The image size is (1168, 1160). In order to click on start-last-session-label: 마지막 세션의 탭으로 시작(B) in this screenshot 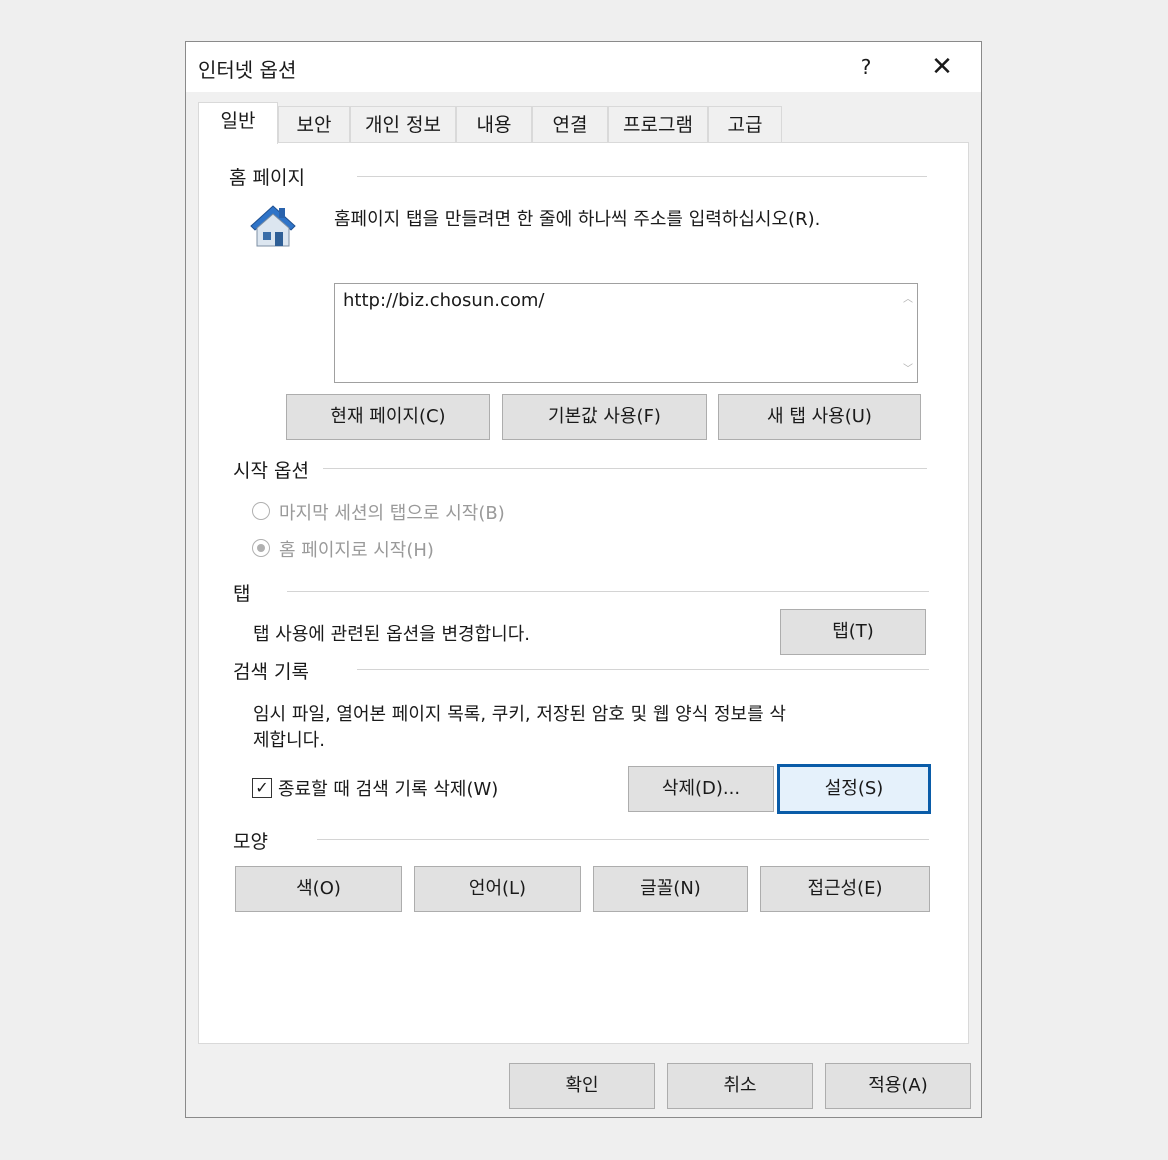, I will do `click(392, 513)`.